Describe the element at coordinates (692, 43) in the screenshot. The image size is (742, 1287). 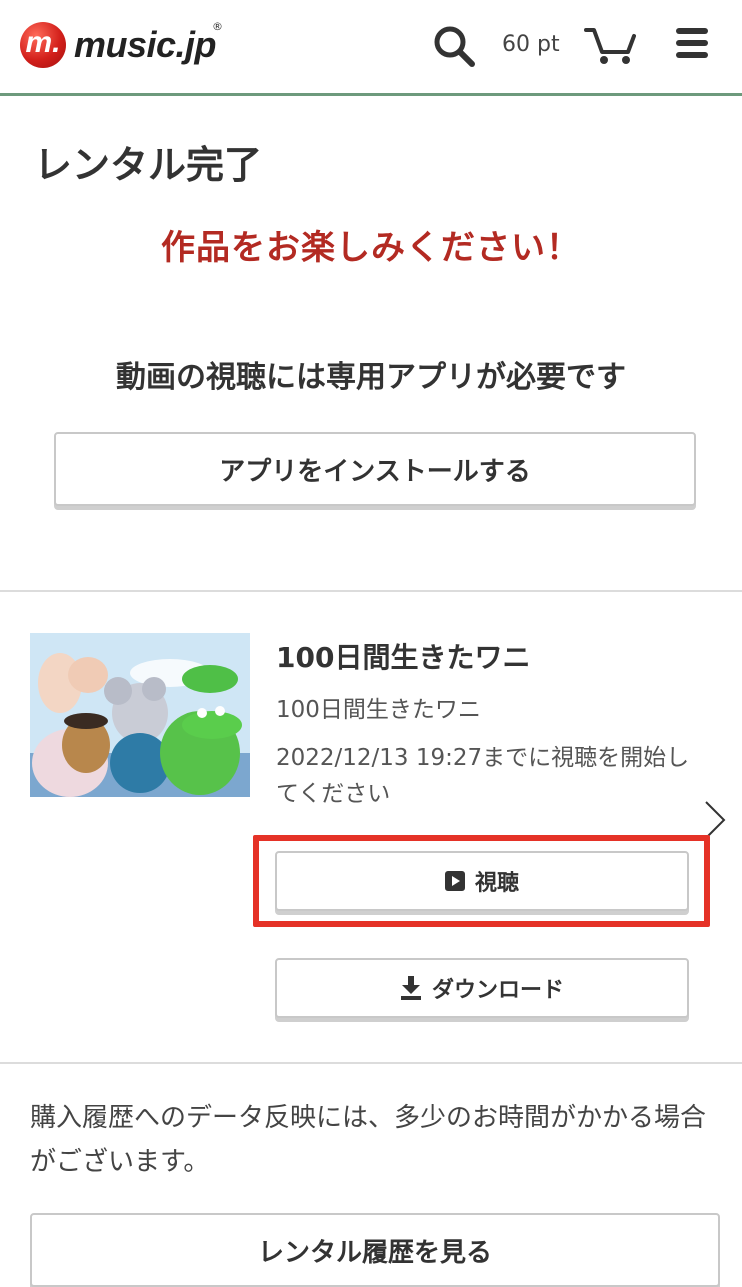
I see `menu-icon` at that location.